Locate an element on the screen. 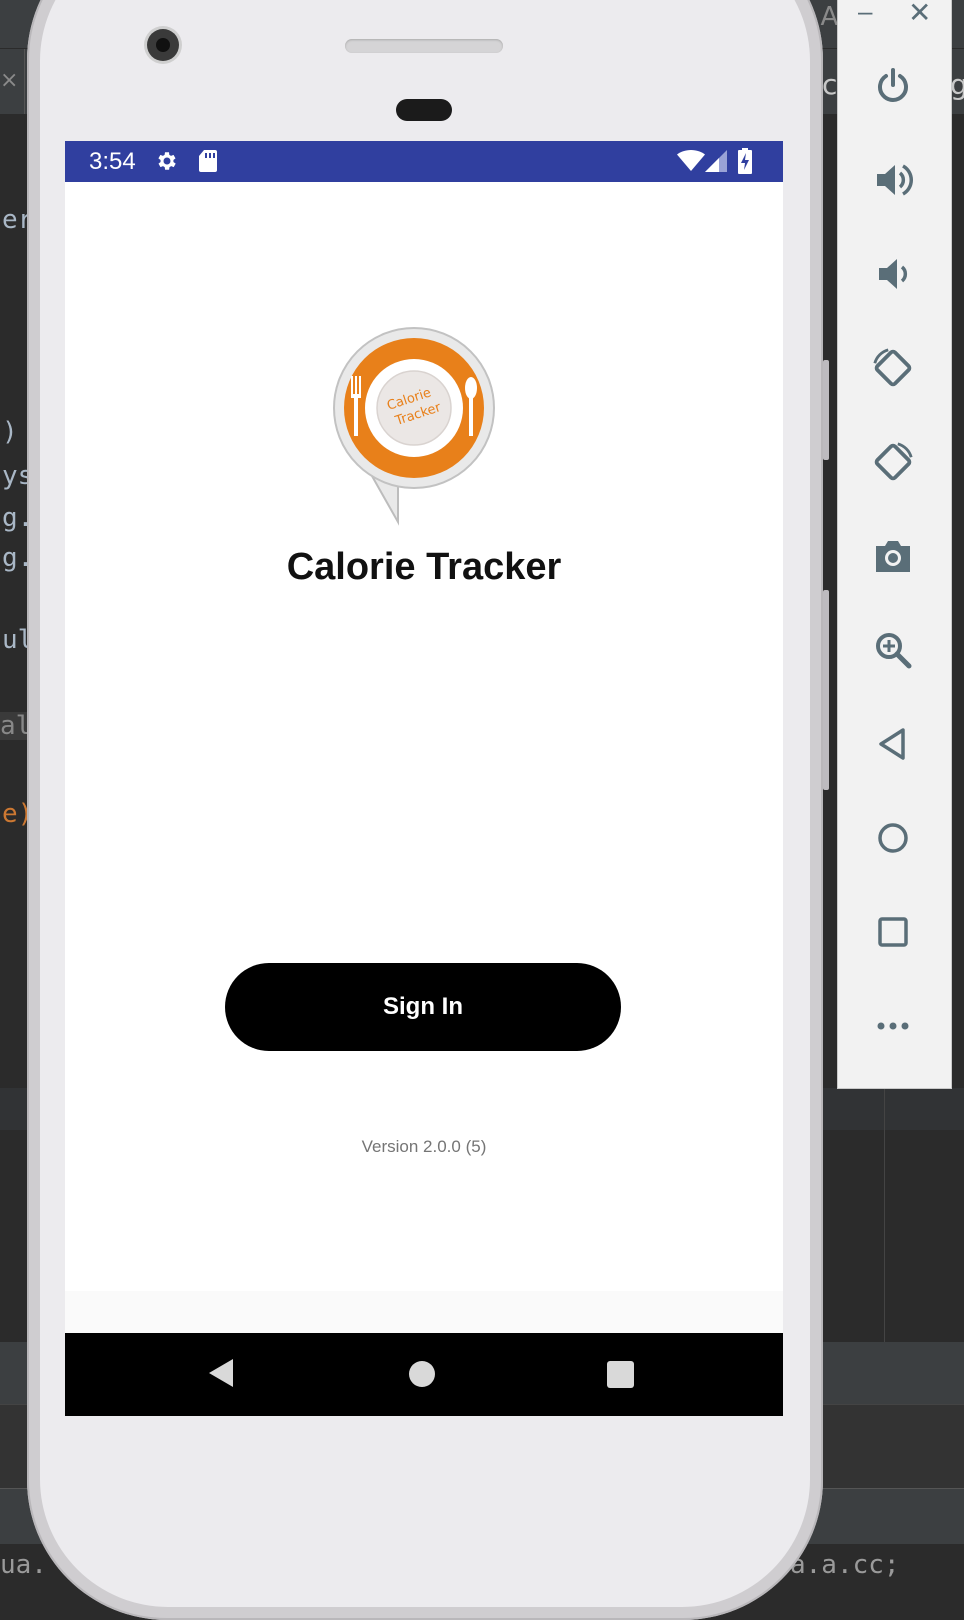 This screenshot has height=1620, width=964. volume-down-icon is located at coordinates (893, 274).